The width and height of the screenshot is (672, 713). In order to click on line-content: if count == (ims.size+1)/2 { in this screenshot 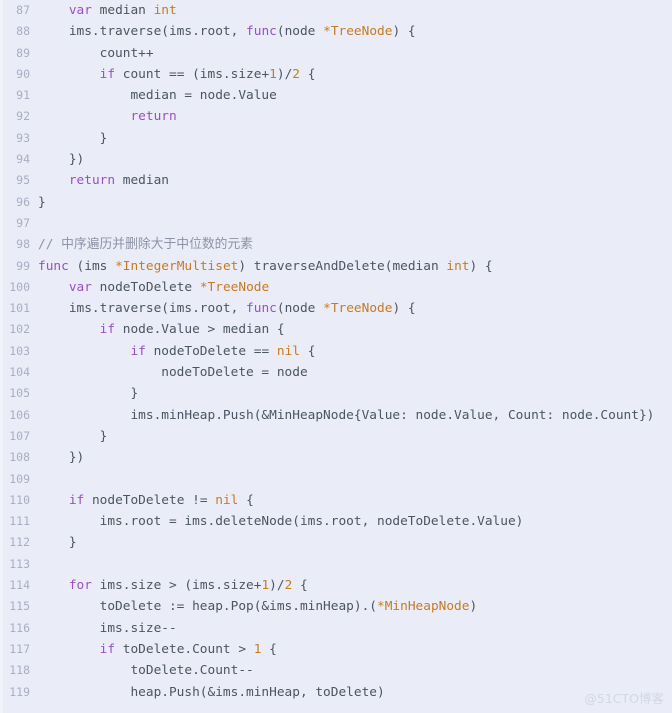, I will do `click(355, 74)`.